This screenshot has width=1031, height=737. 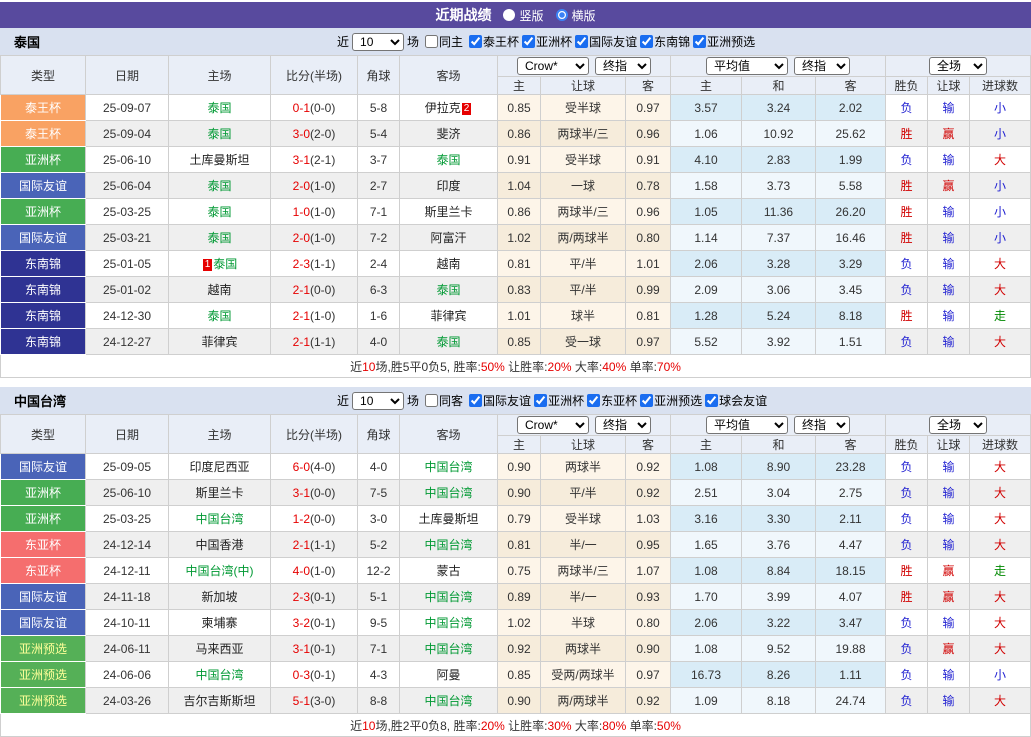 I want to click on odds-line-cell: 受一球, so click(x=583, y=341).